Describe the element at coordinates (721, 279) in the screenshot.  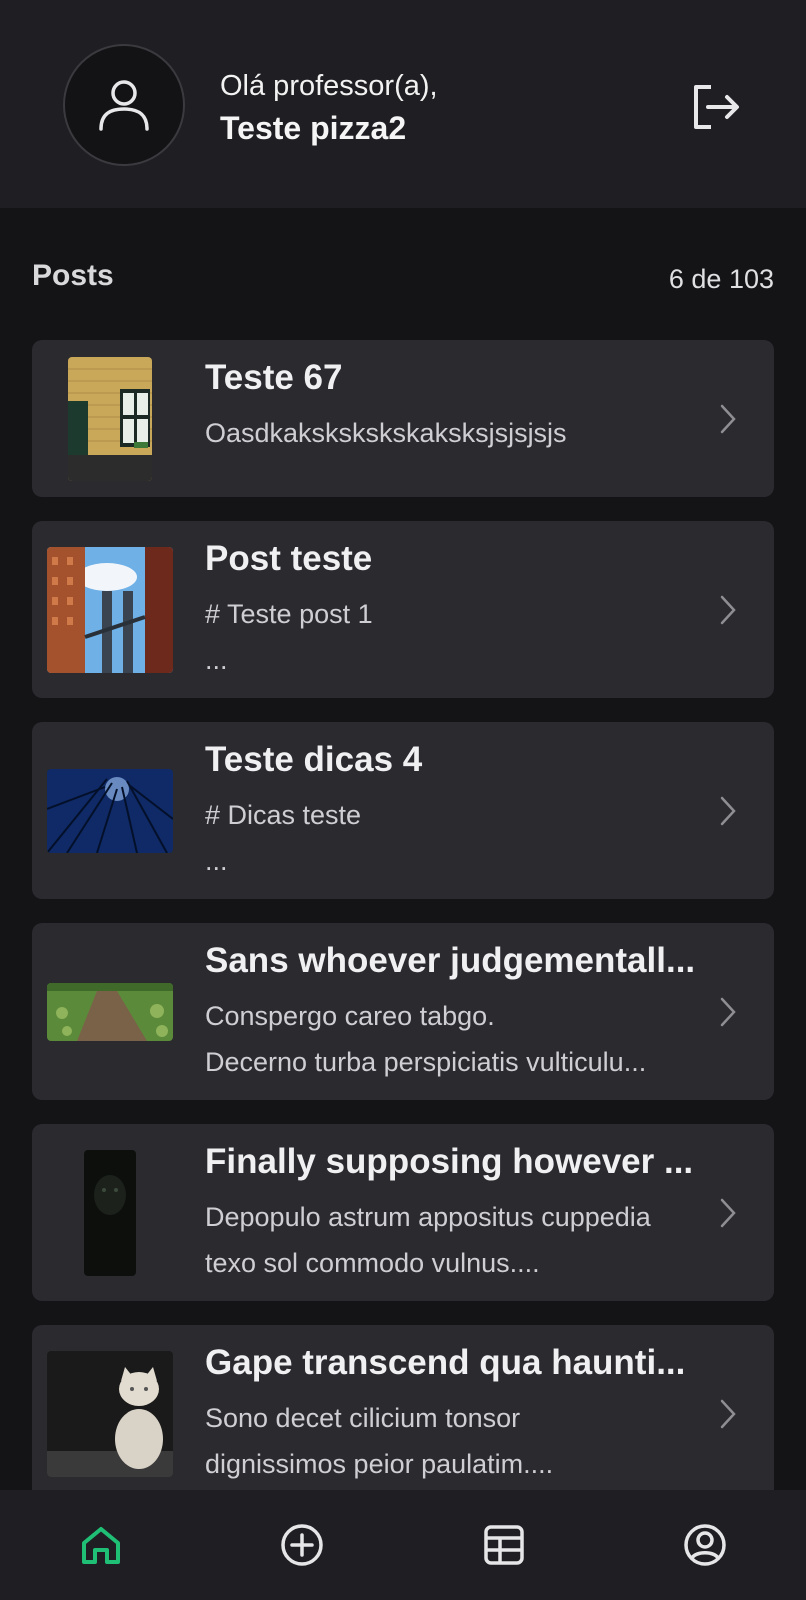
I see `posts-count: 6 de 103` at that location.